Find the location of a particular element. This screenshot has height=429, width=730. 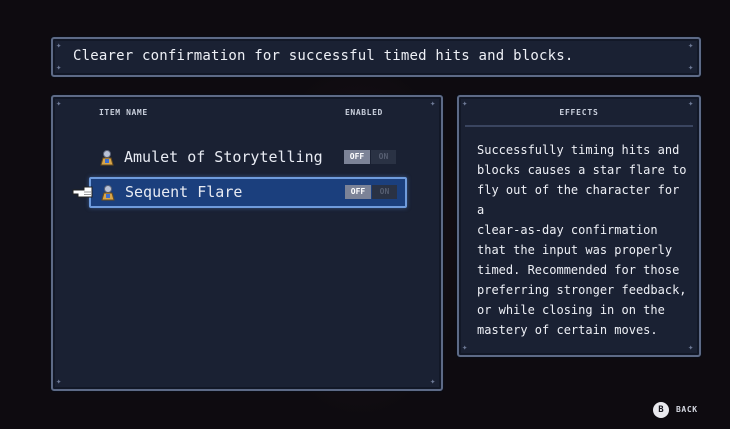

b-button-icon: B is located at coordinates (661, 410).